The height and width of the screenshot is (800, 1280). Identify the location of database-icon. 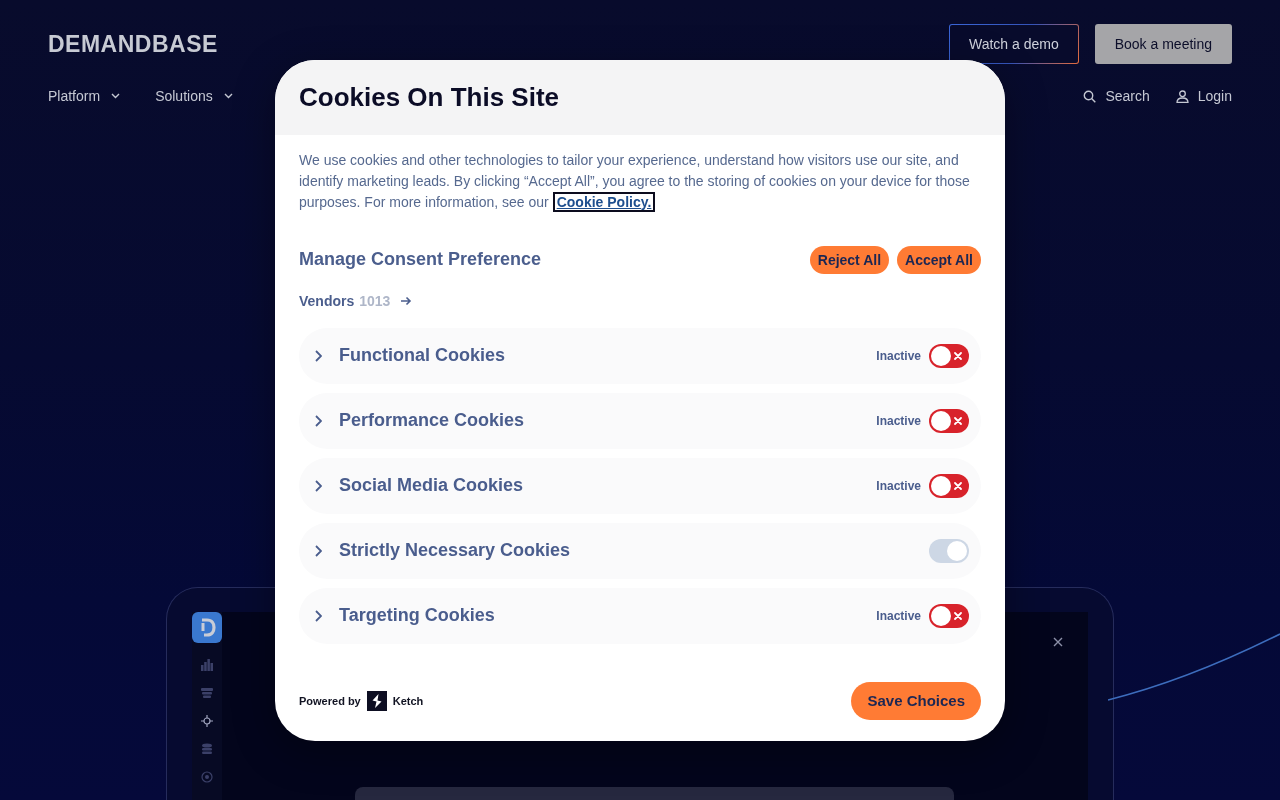
(207, 749).